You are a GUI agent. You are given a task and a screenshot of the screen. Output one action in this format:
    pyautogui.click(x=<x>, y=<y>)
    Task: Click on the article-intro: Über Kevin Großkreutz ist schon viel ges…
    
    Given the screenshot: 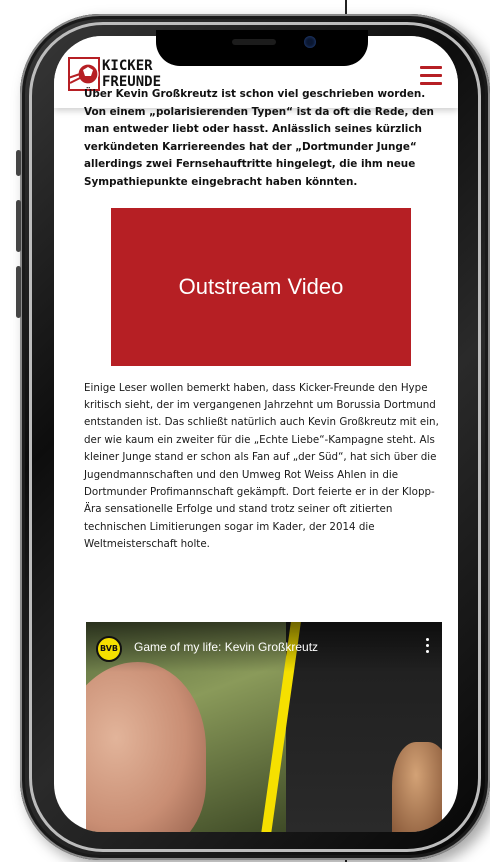 What is the action you would take?
    pyautogui.click(x=259, y=138)
    